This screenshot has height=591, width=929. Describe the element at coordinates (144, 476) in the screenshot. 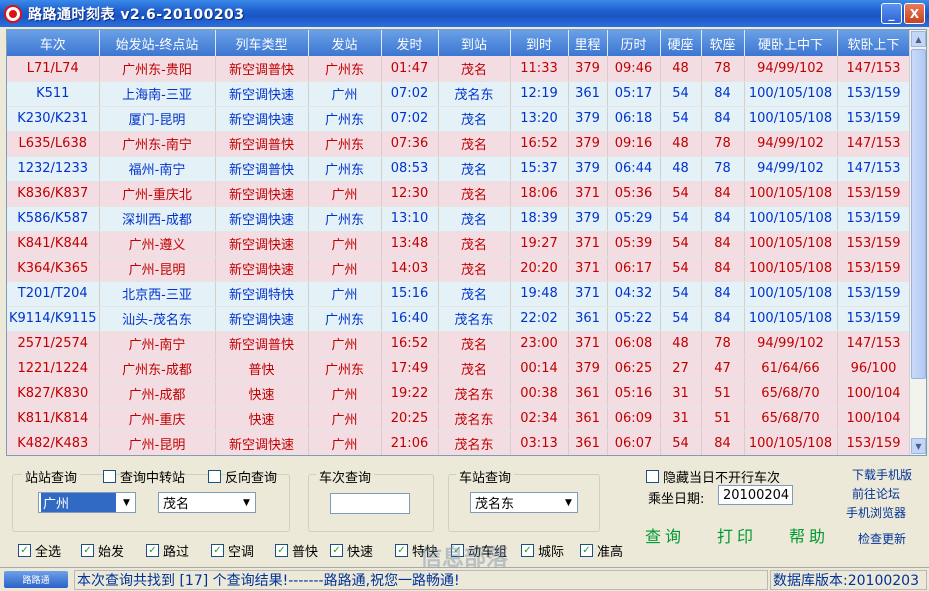

I see `transfer-checkbox: 查询中转站` at that location.